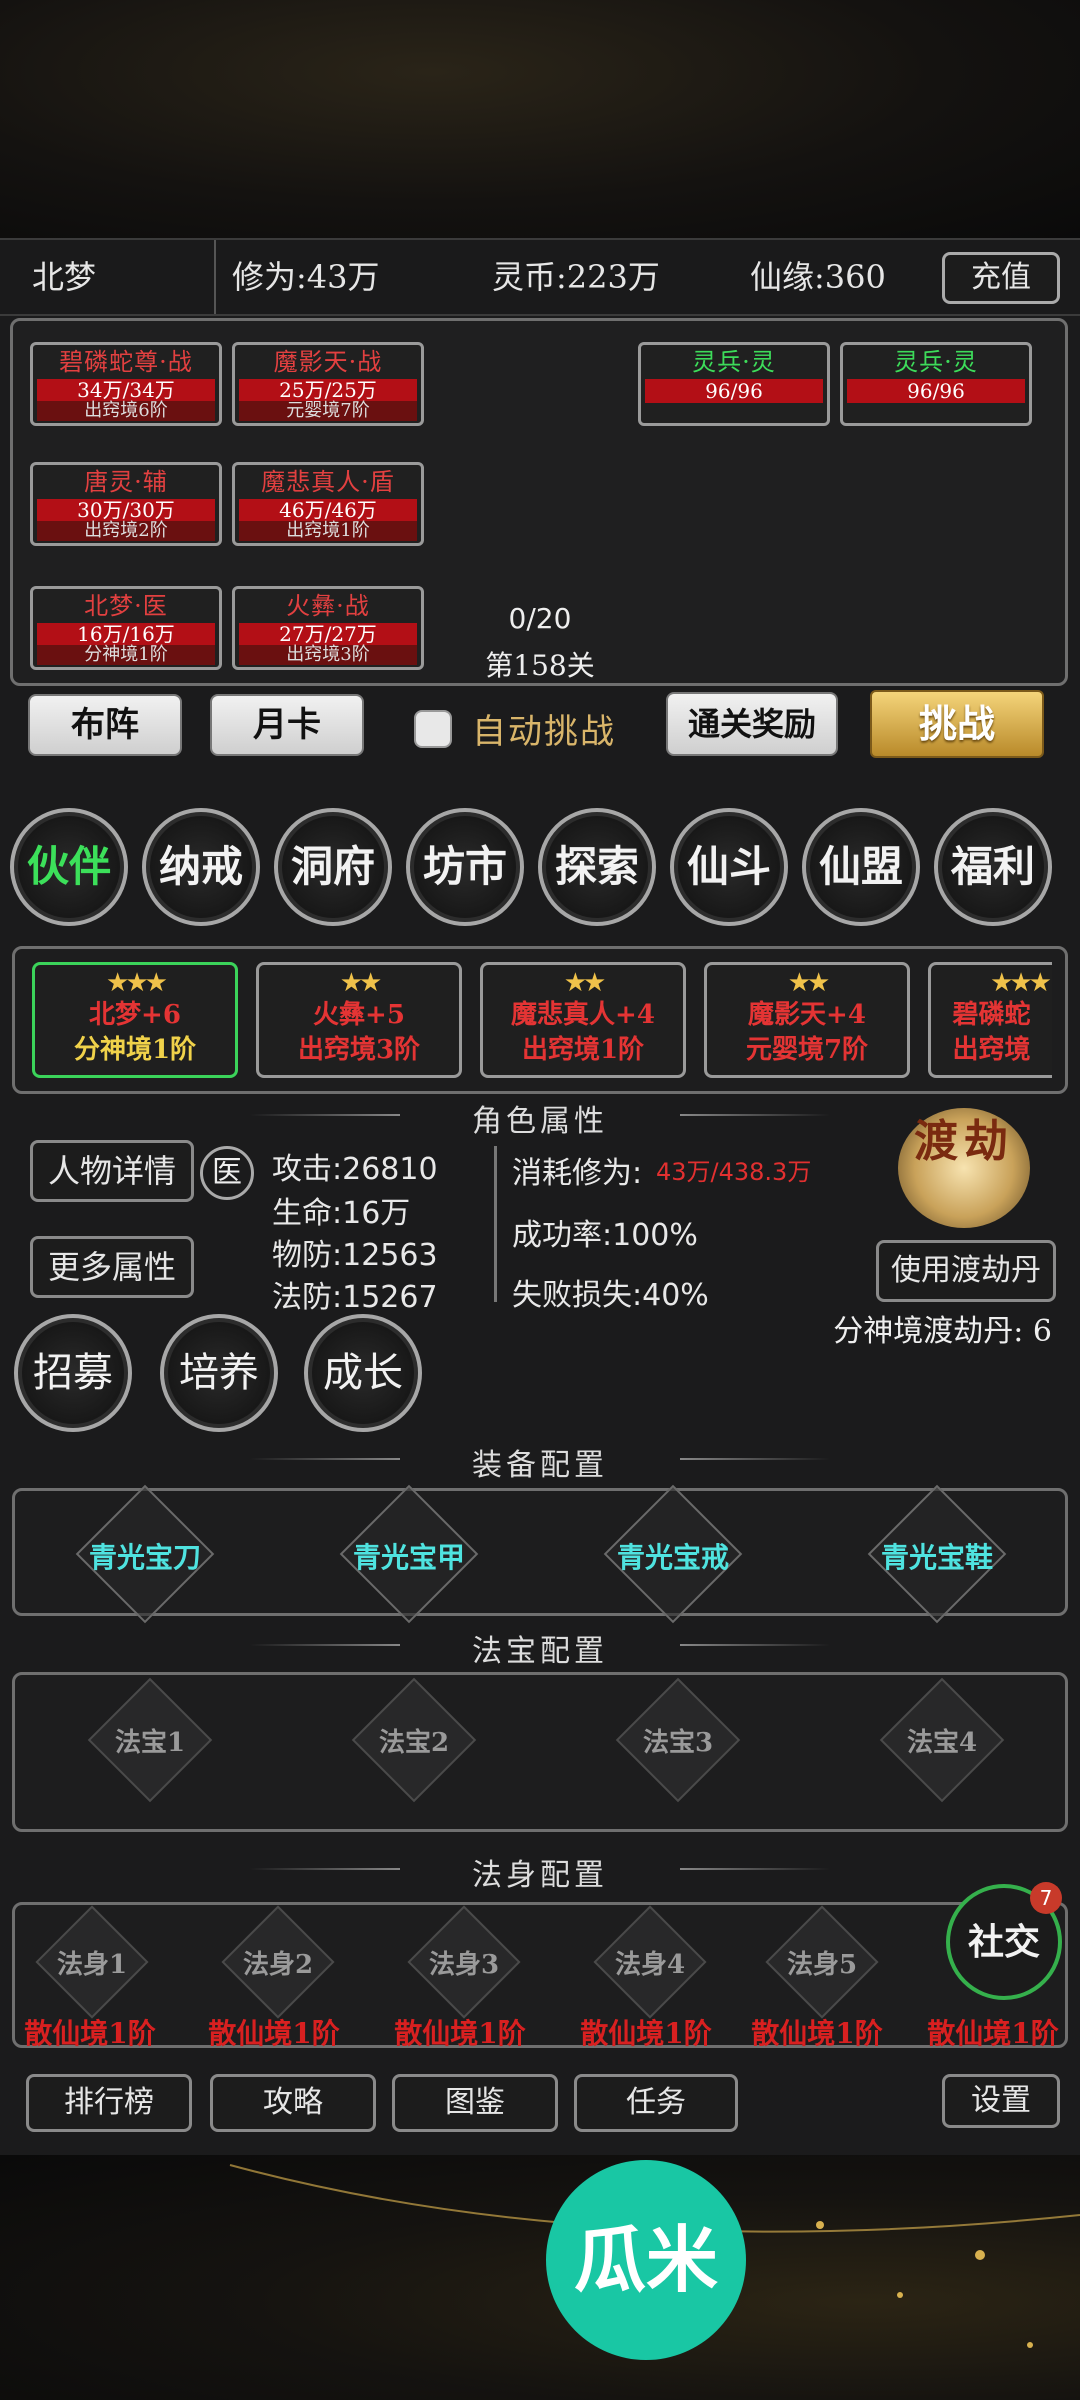  What do you see at coordinates (540, 120) in the screenshot?
I see `top-background` at bounding box center [540, 120].